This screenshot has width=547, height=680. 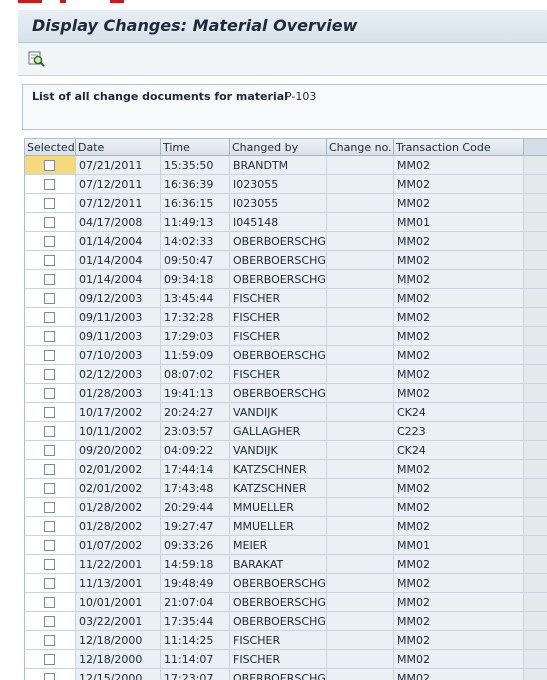 I want to click on table-row: 09/11/2003 17:29:03 FISCHER MM02, so click(x=286, y=336).